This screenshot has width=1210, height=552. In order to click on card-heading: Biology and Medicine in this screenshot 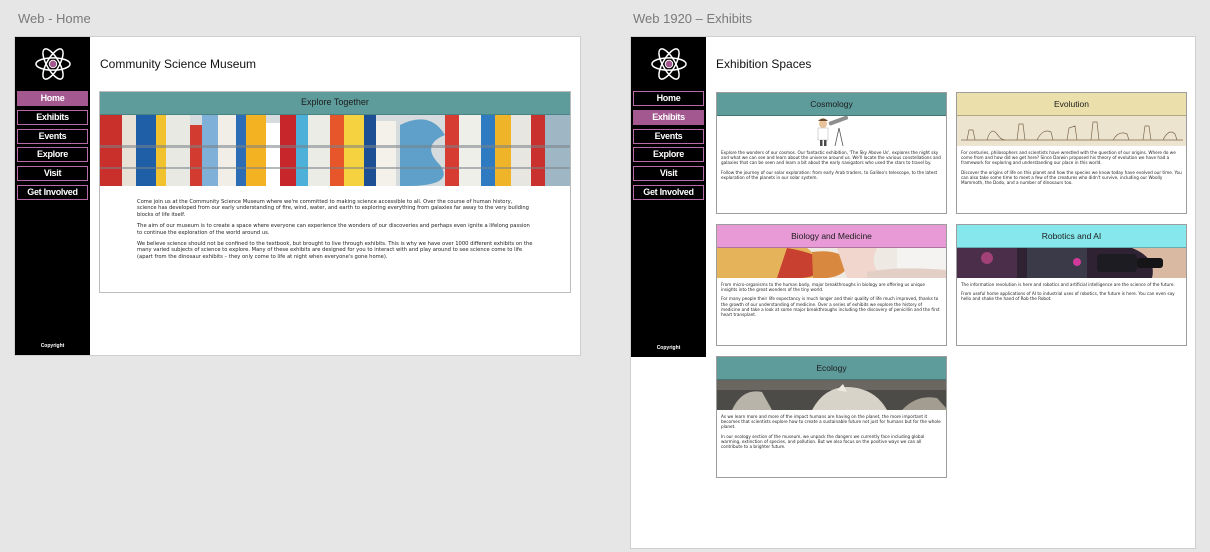, I will do `click(831, 236)`.